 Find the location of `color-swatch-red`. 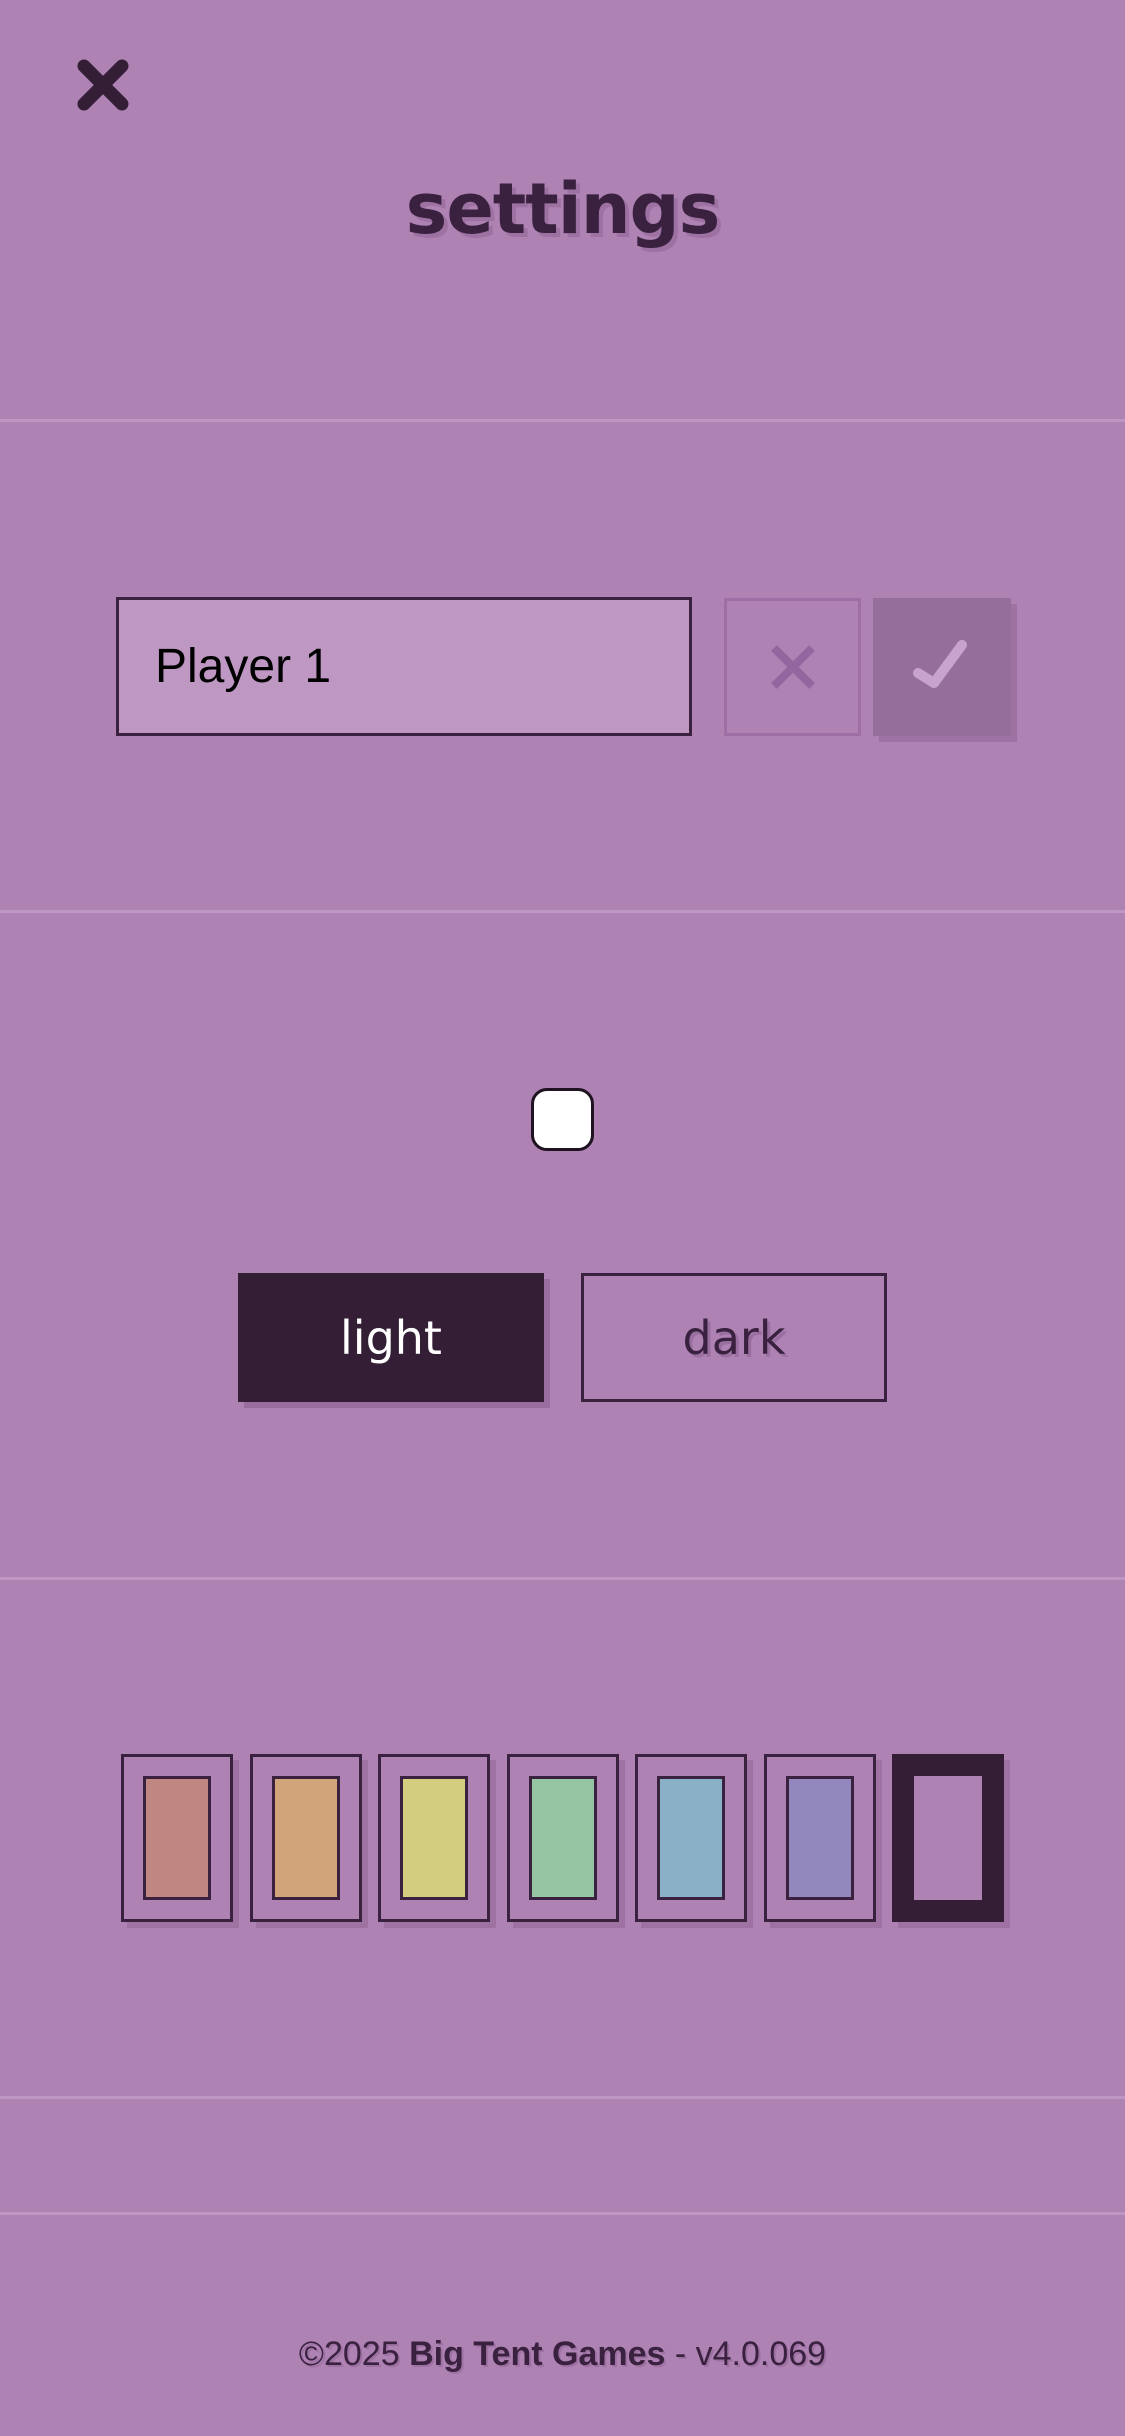

color-swatch-red is located at coordinates (177, 1838).